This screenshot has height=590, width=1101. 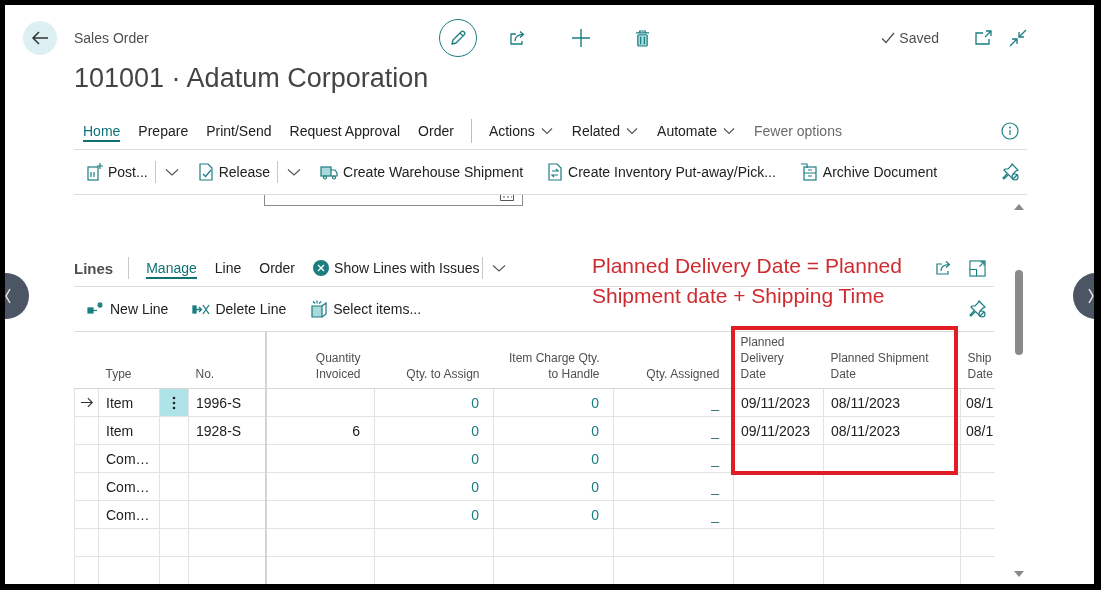 I want to click on row-sparkle-icon, so click(x=96, y=309).